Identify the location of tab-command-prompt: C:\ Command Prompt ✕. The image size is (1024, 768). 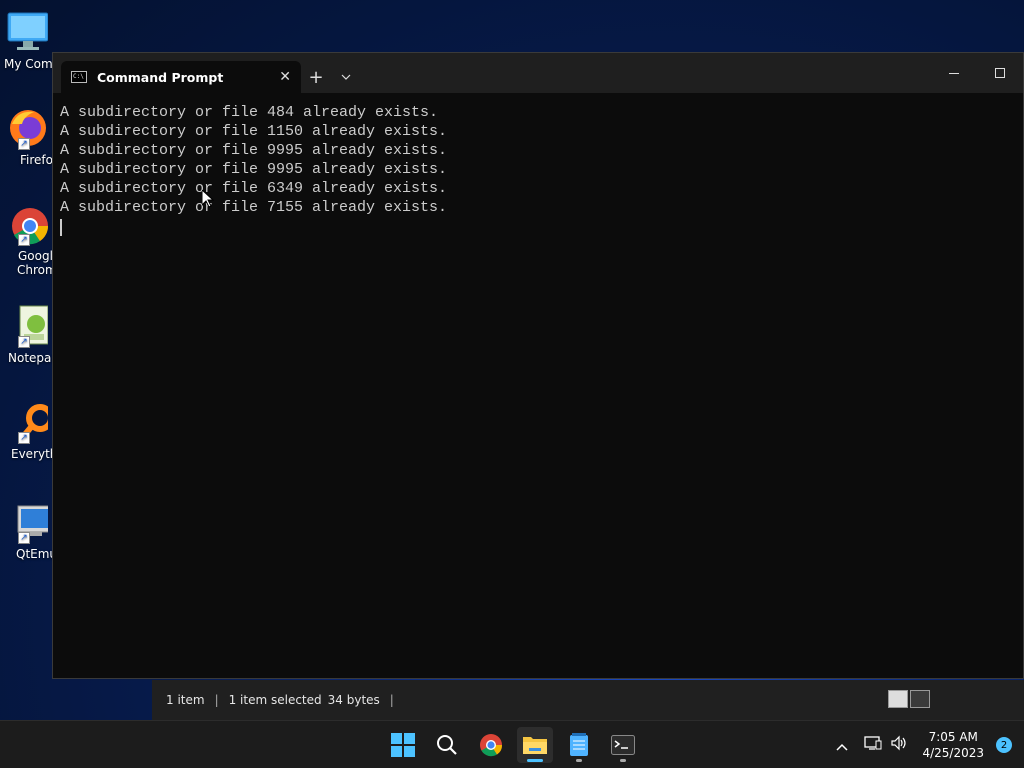
(181, 77).